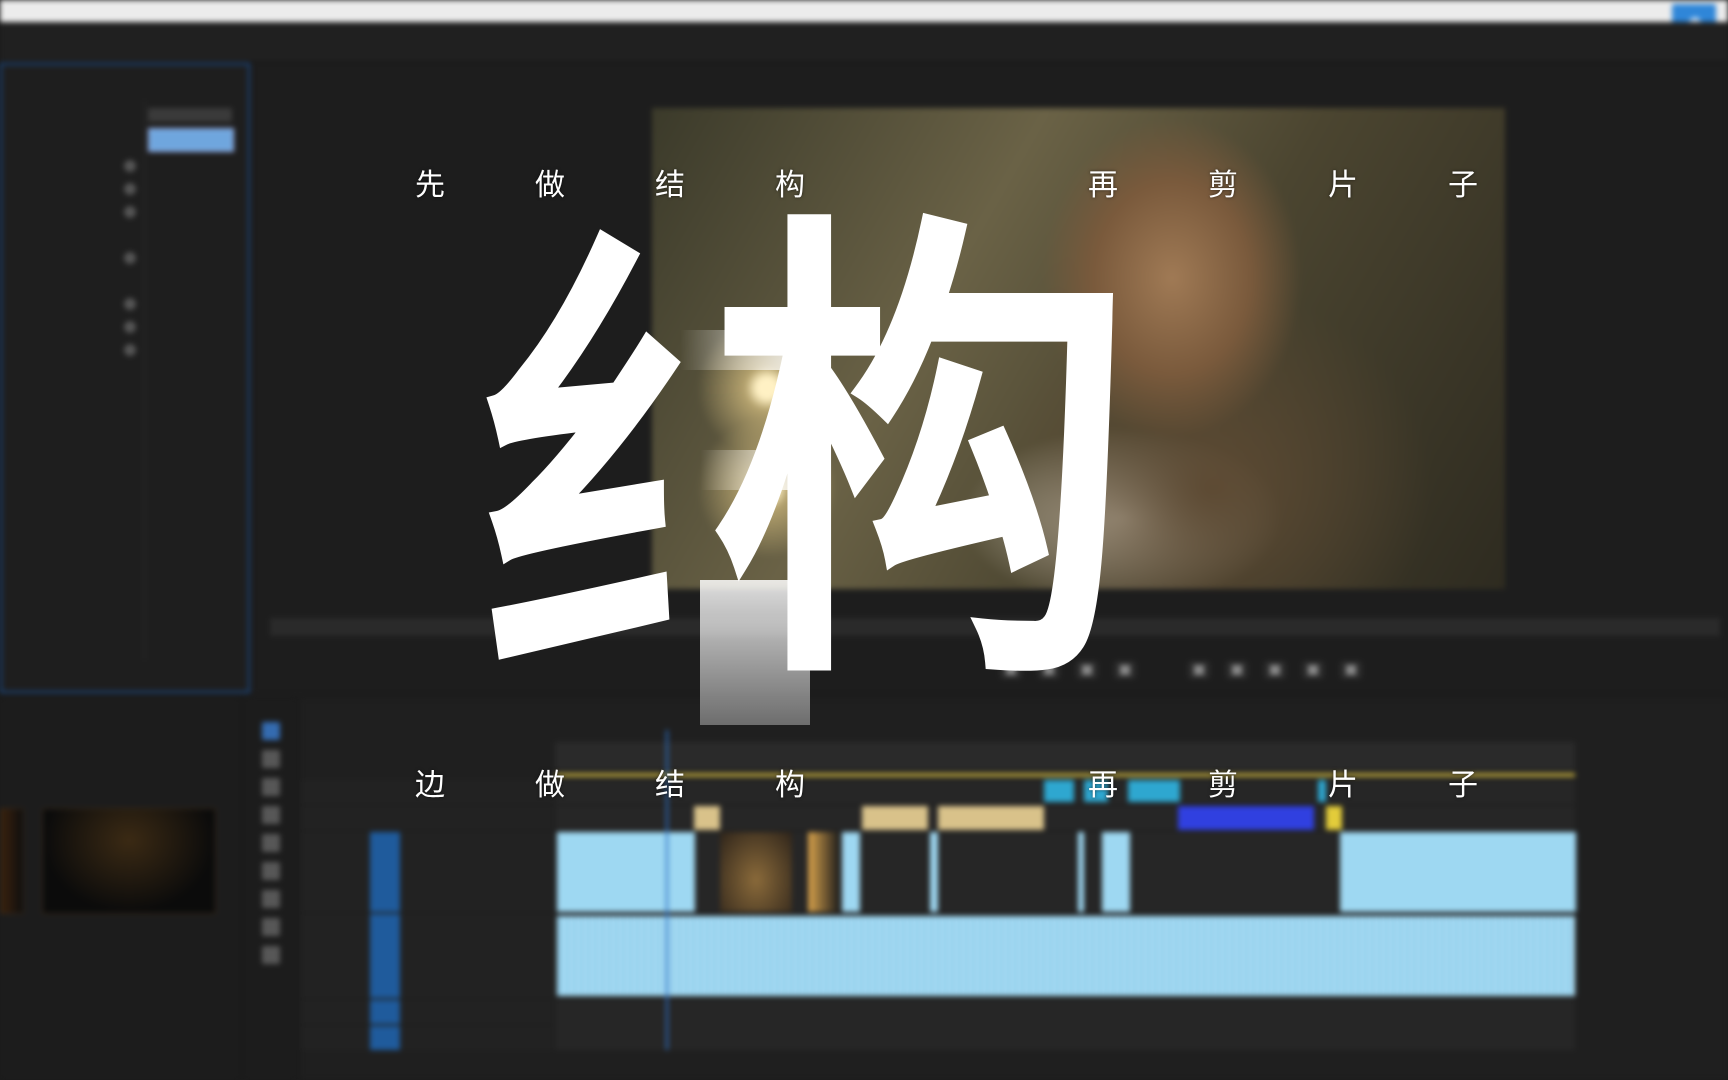 The image size is (1728, 1080). Describe the element at coordinates (550, 785) in the screenshot. I see `overlay-bottom-char: 做` at that location.